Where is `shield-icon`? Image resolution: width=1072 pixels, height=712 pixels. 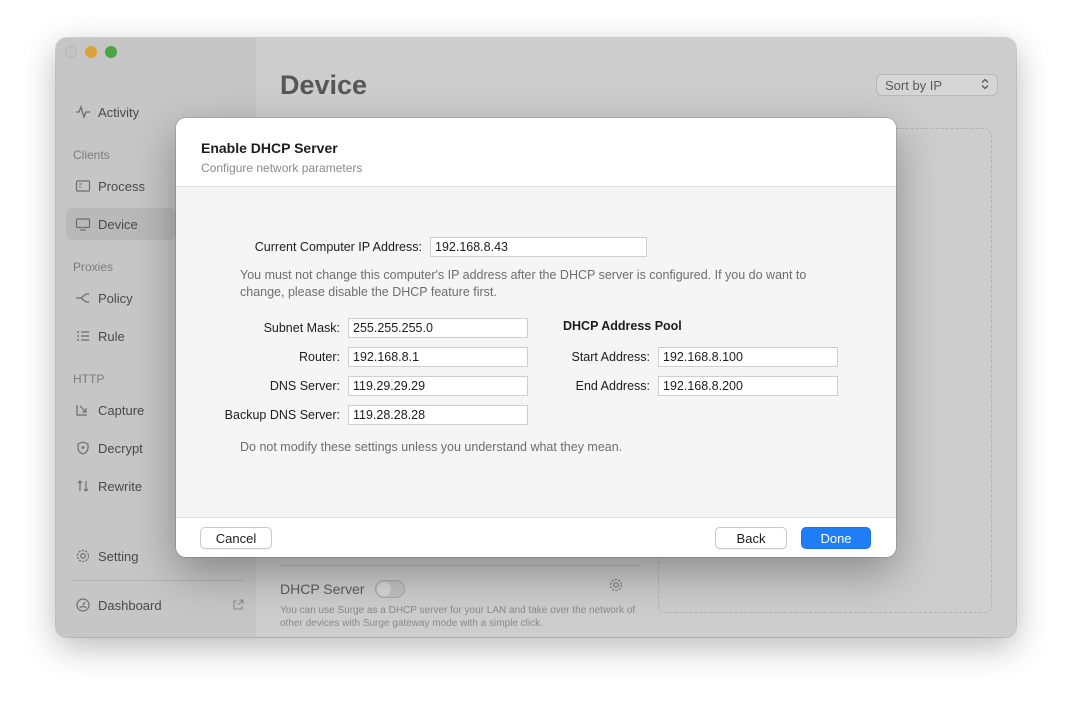
shield-icon is located at coordinates (83, 448).